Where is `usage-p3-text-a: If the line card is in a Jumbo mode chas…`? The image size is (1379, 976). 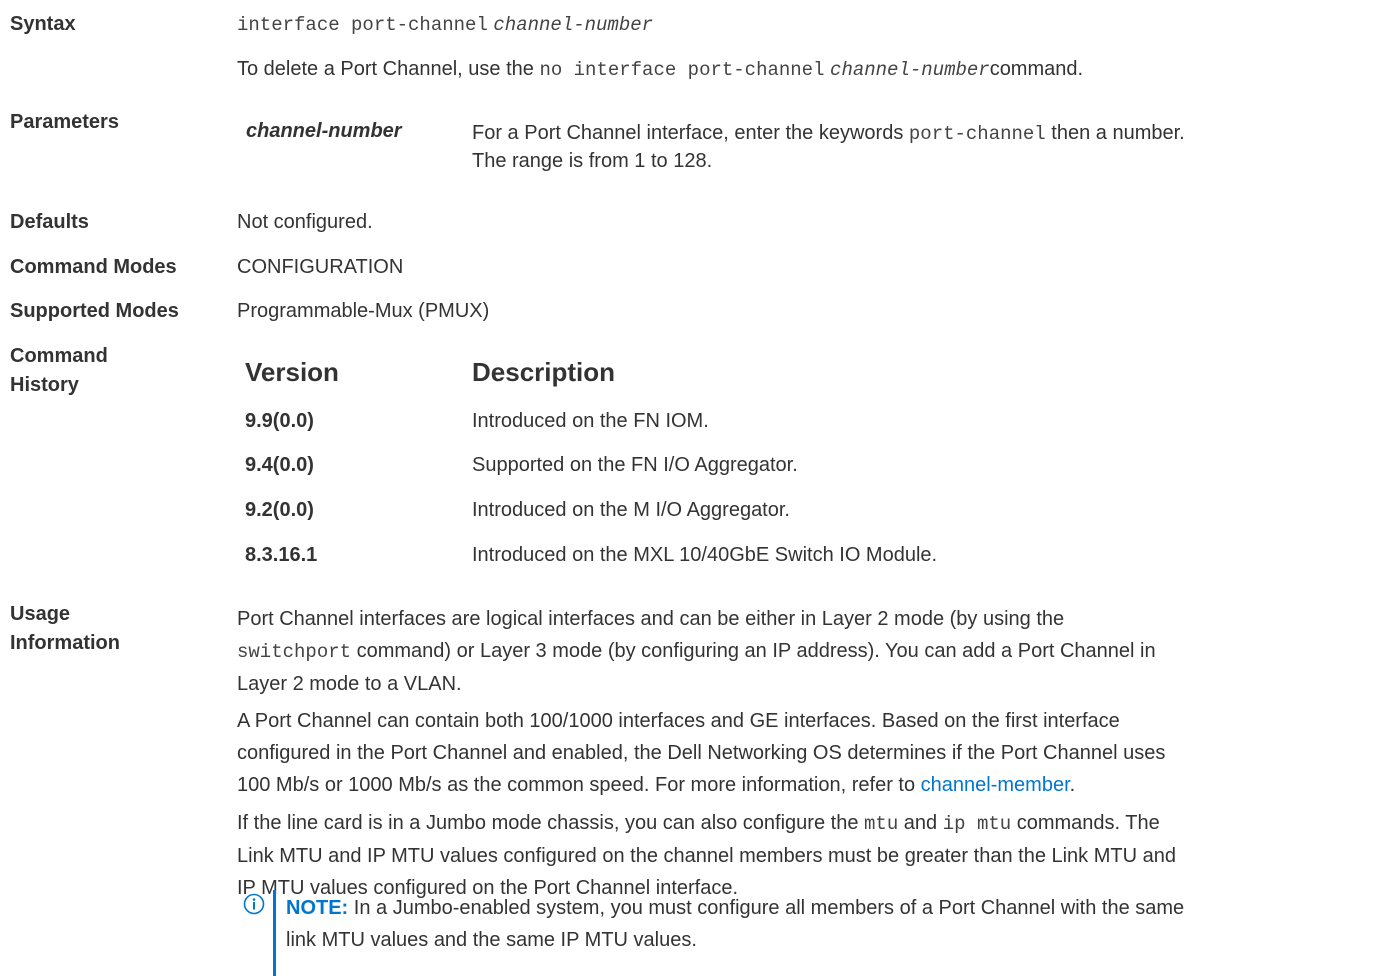 usage-p3-text-a: If the line card is in a Jumbo mode chas… is located at coordinates (548, 823).